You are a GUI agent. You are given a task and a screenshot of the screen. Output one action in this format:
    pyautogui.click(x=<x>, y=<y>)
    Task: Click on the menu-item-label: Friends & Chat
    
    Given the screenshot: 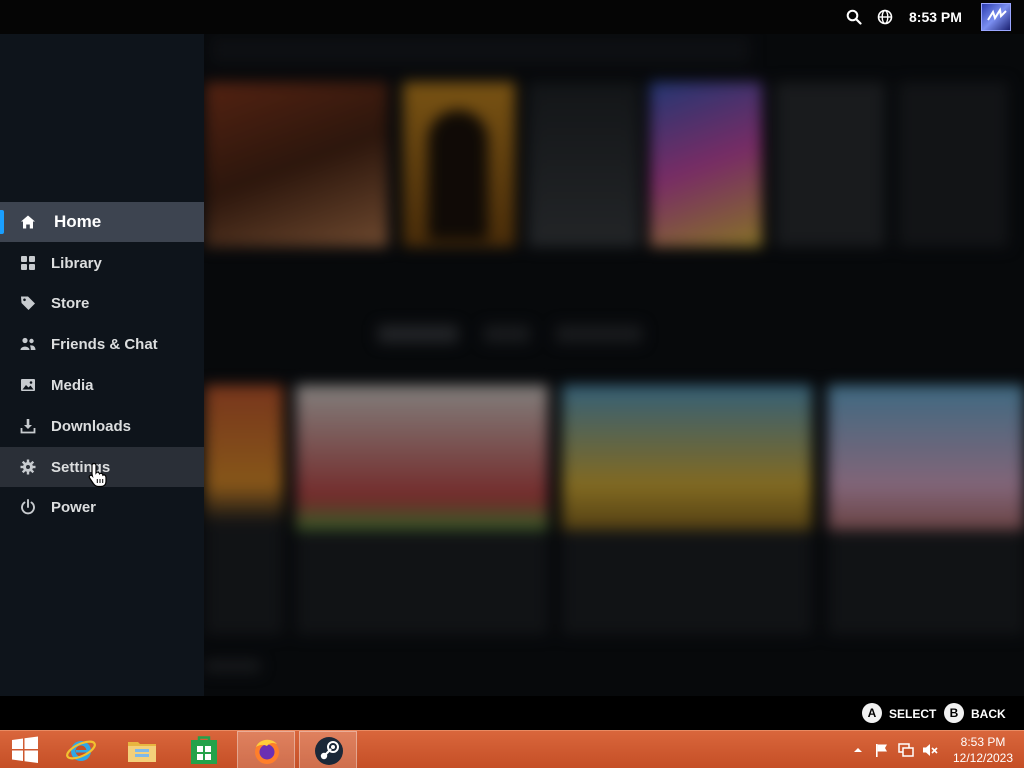 What is the action you would take?
    pyautogui.click(x=104, y=344)
    